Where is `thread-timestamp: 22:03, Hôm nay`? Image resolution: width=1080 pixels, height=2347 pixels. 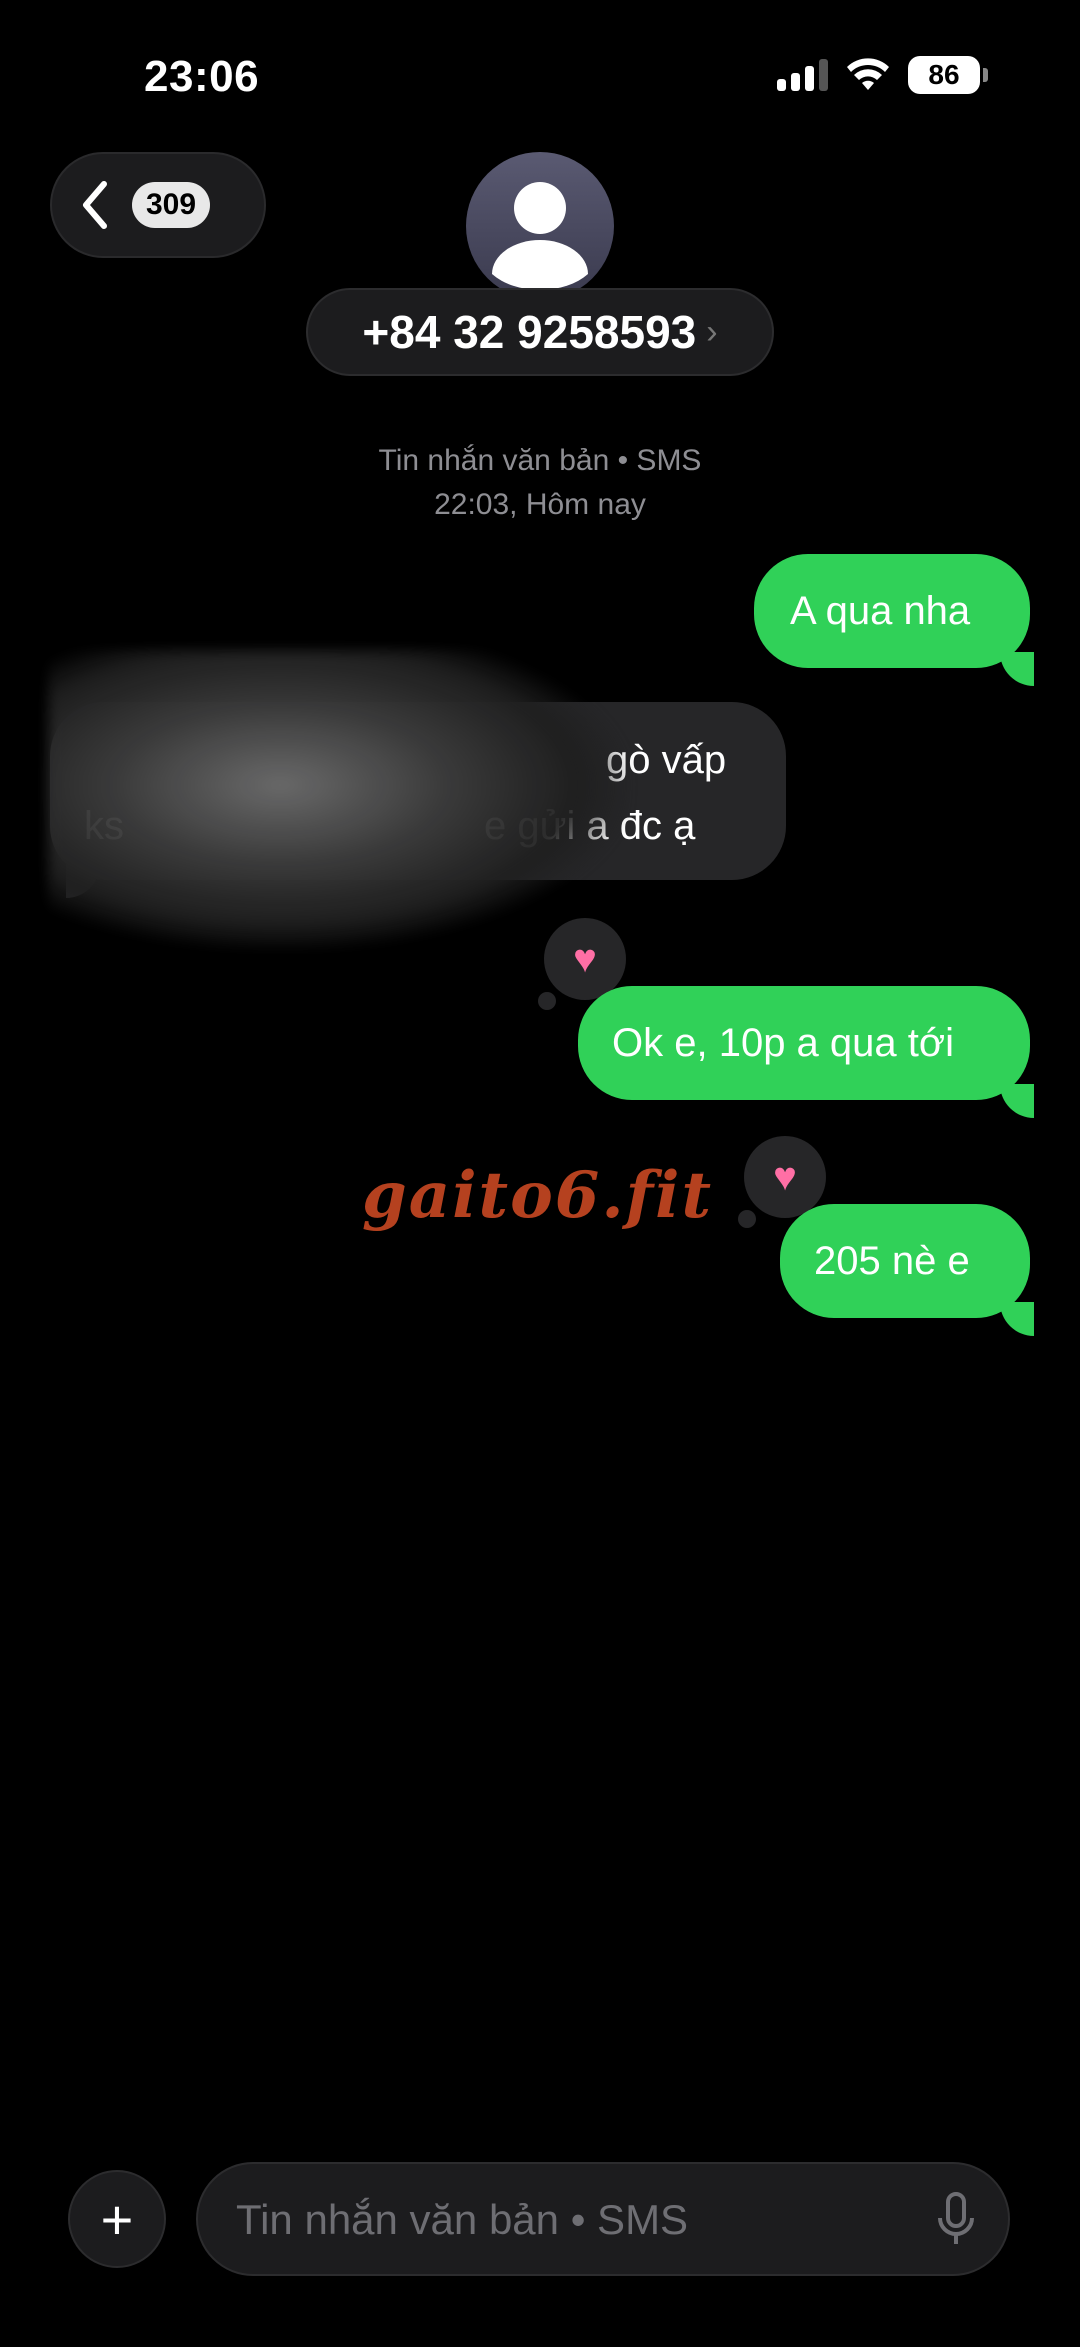 thread-timestamp: 22:03, Hôm nay is located at coordinates (540, 504).